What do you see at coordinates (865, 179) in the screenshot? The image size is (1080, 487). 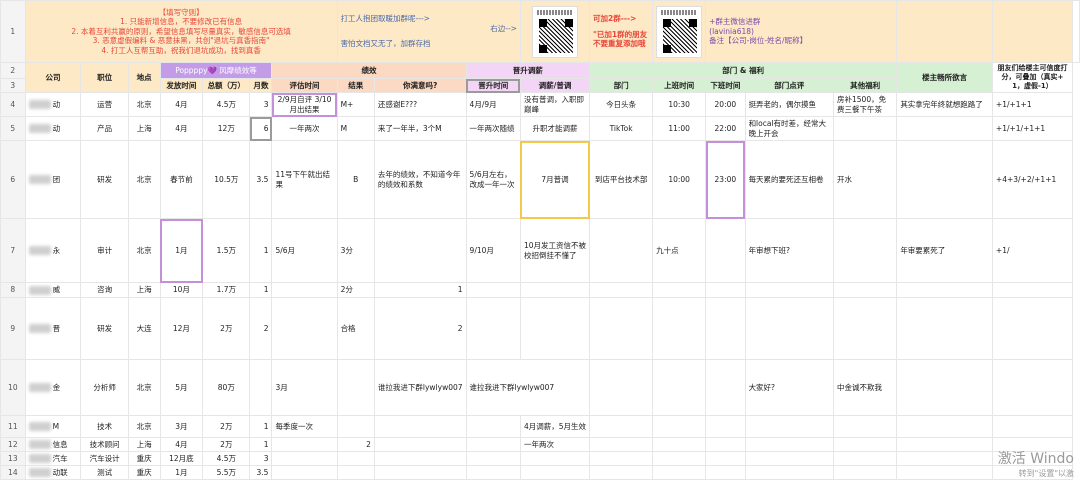 I see `other-welfare-cell: 开水` at bounding box center [865, 179].